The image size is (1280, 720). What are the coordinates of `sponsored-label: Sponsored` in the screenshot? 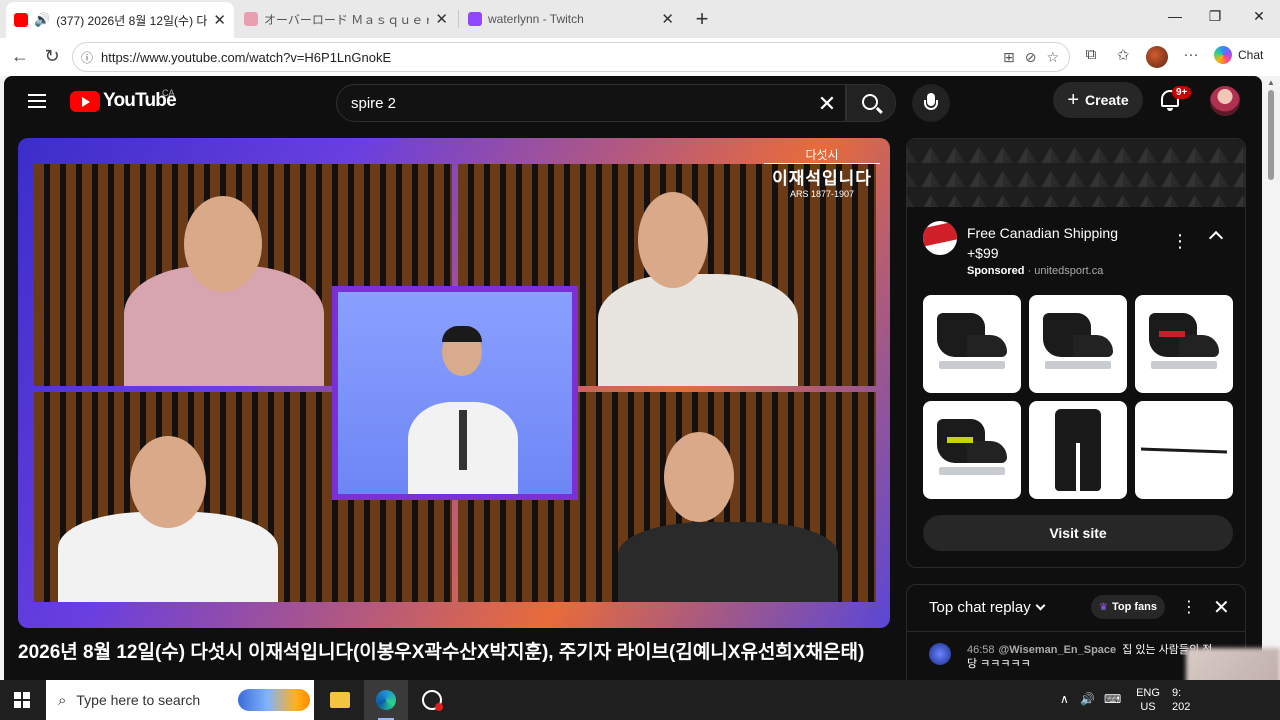 It's located at (996, 271).